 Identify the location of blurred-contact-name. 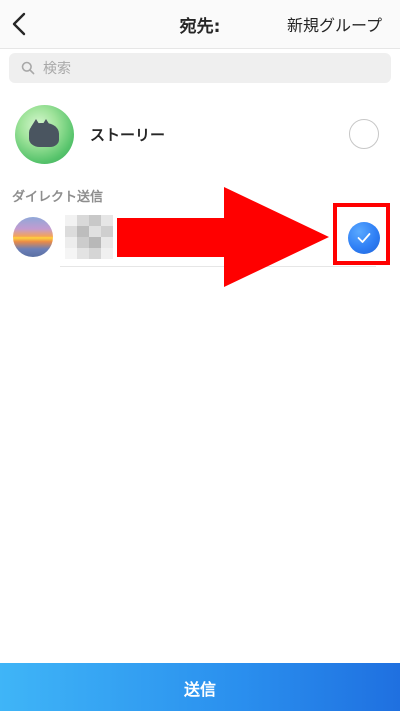
(90, 237).